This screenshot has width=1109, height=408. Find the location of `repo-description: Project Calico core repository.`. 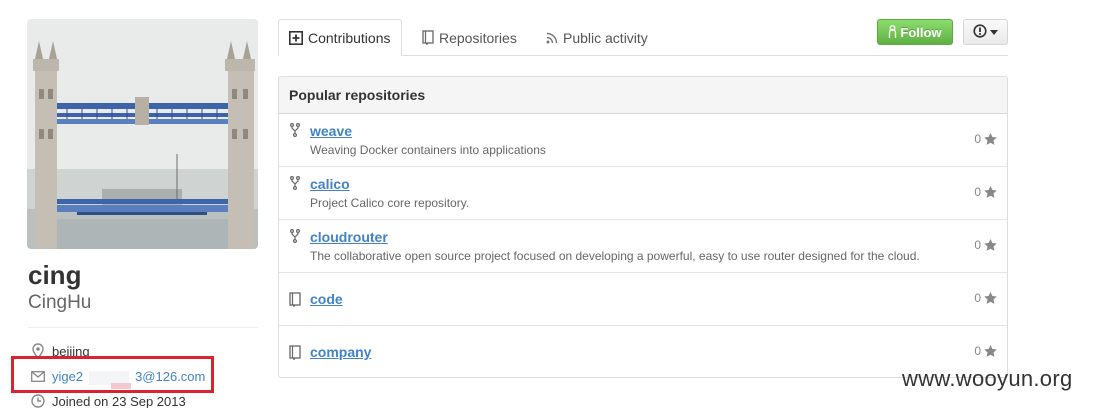

repo-description: Project Calico core repository. is located at coordinates (390, 203).